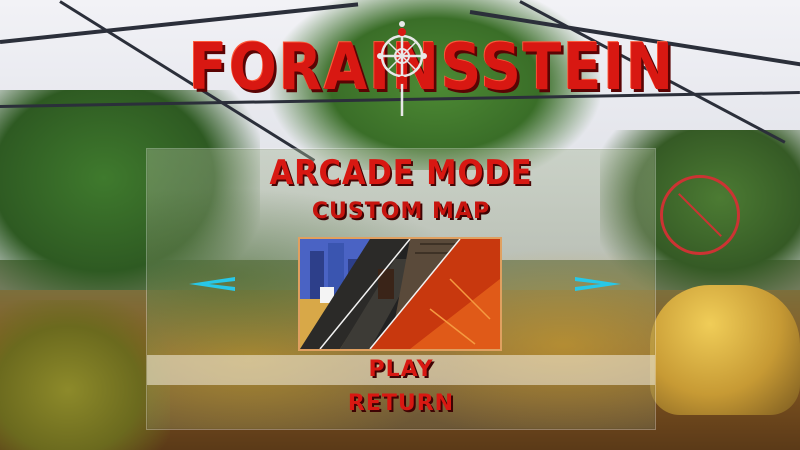  I want to click on bumper-car, so click(725, 350).